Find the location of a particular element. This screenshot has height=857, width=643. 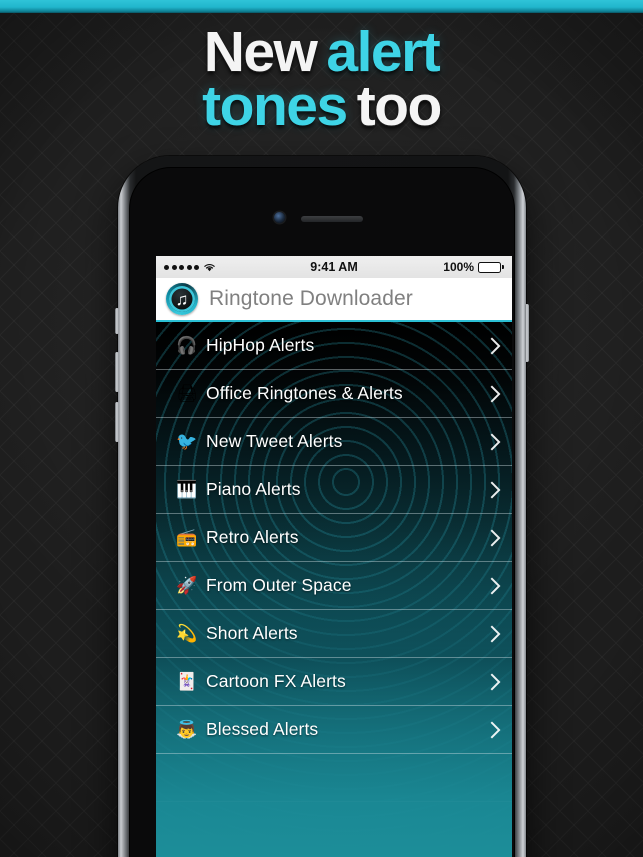

status-bar-time: 9:41 AM is located at coordinates (334, 267).